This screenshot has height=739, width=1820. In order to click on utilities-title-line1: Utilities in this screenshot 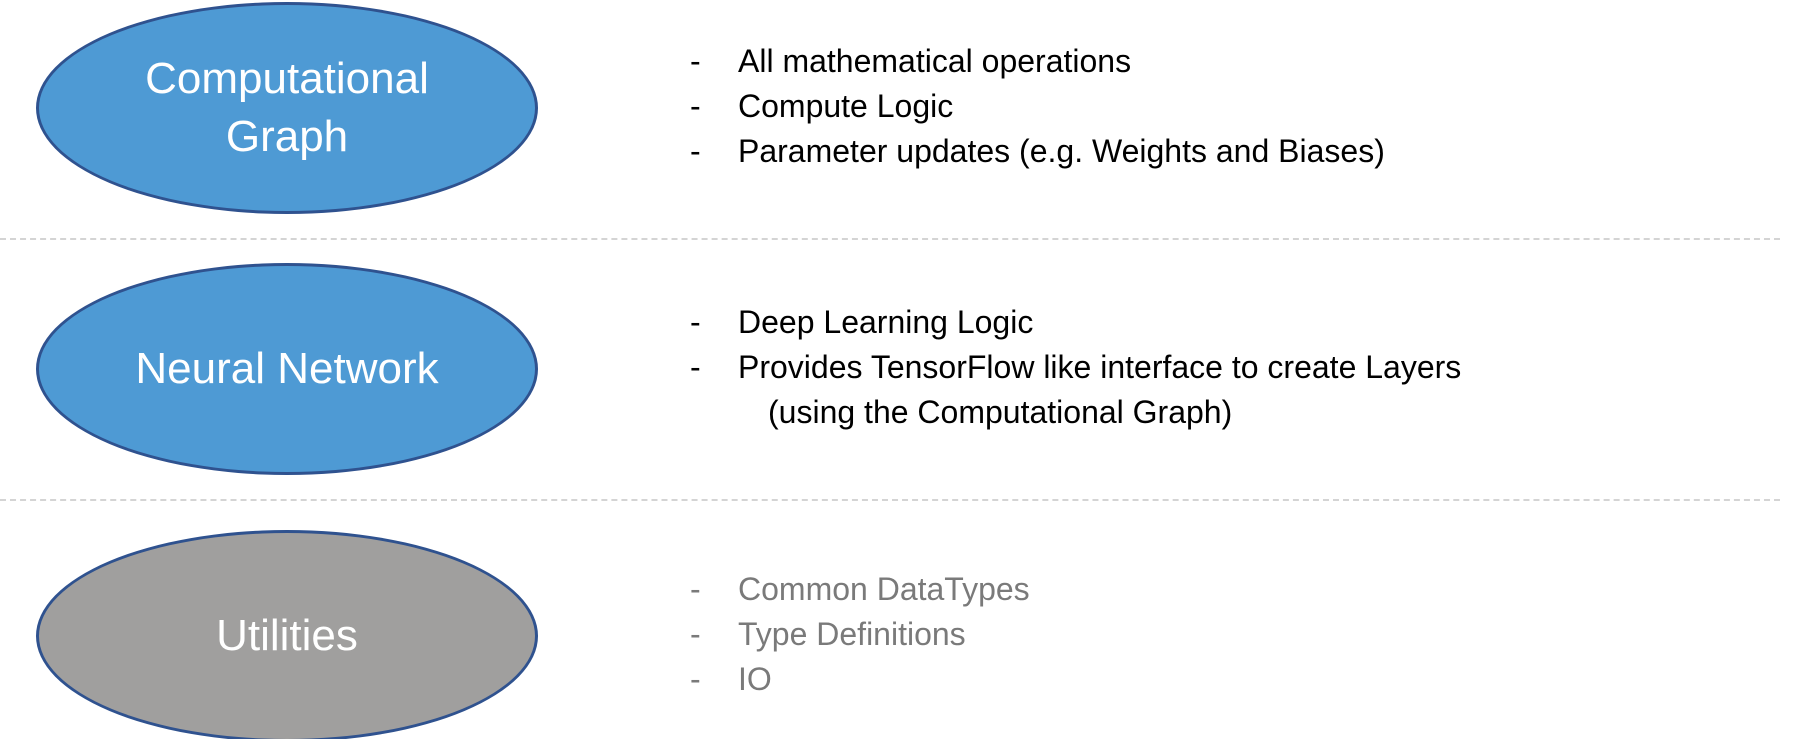, I will do `click(287, 635)`.